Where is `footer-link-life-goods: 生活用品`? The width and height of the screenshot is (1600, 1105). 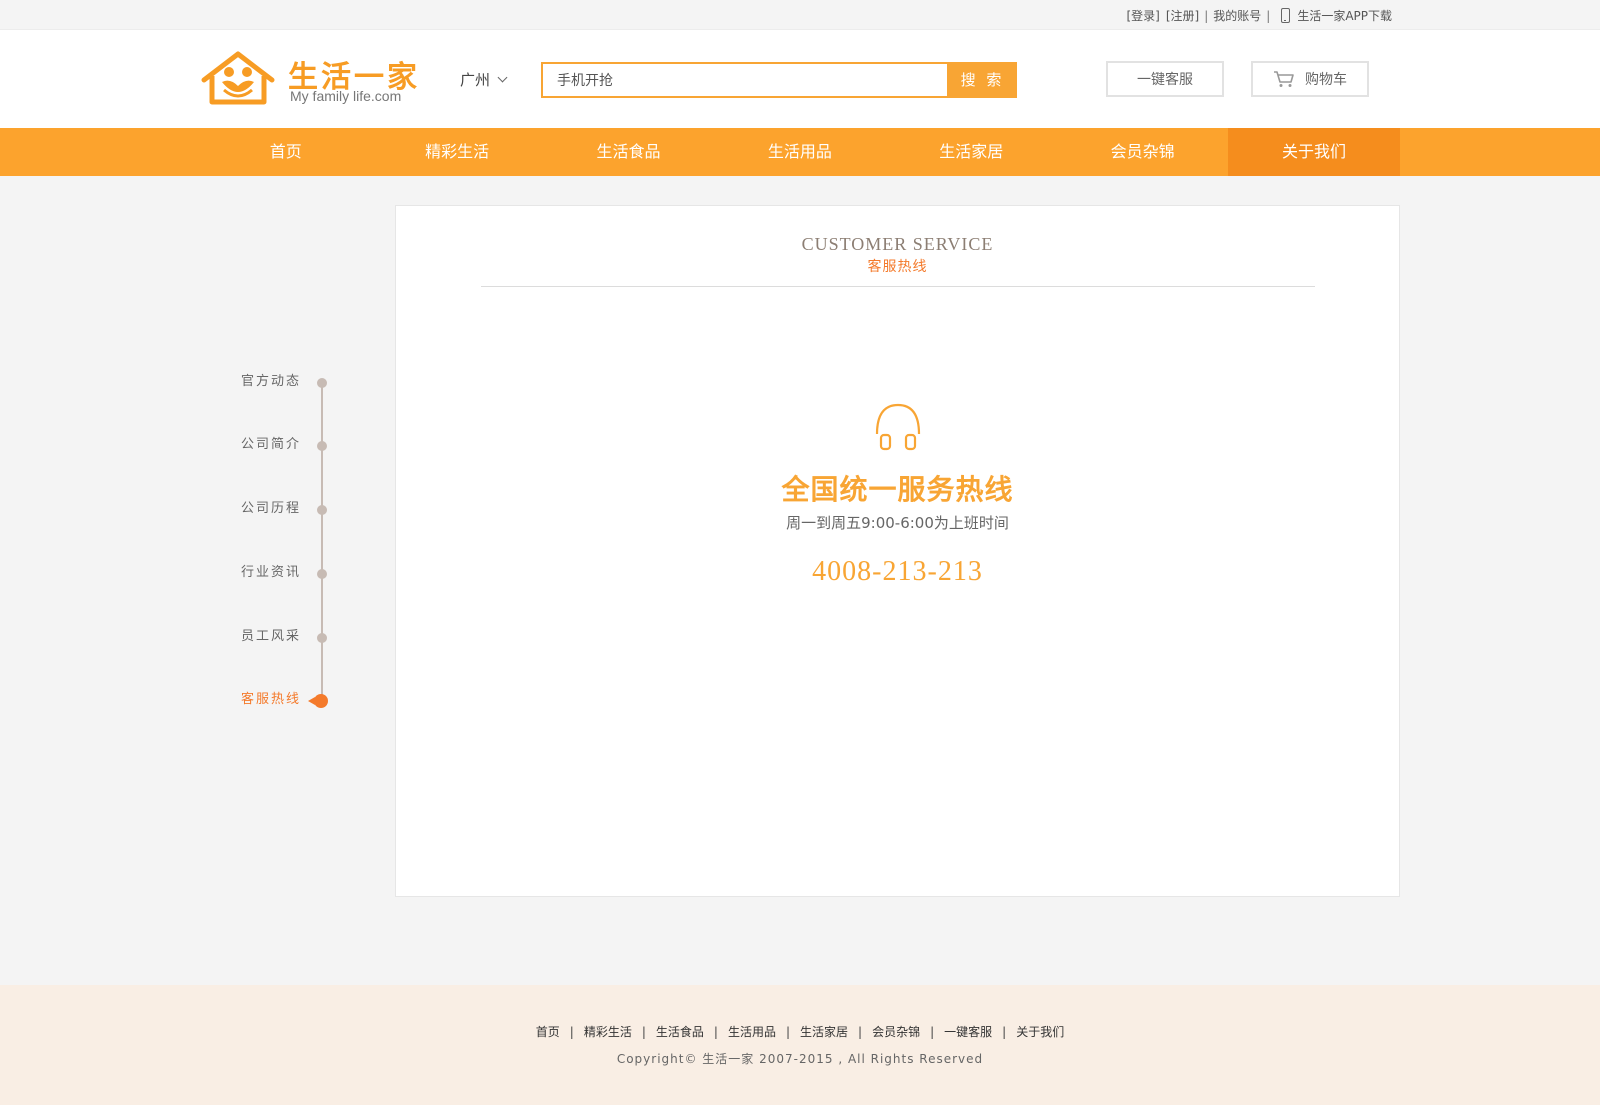
footer-link-life-goods: 生活用品 is located at coordinates (752, 1031).